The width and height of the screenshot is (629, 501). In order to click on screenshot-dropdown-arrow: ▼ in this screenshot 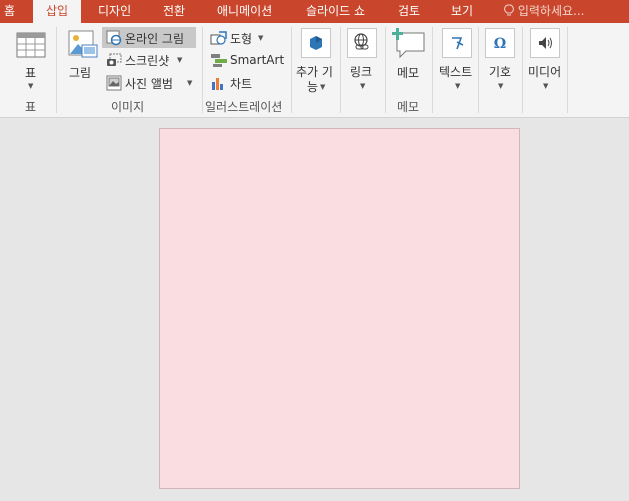, I will do `click(179, 60)`.